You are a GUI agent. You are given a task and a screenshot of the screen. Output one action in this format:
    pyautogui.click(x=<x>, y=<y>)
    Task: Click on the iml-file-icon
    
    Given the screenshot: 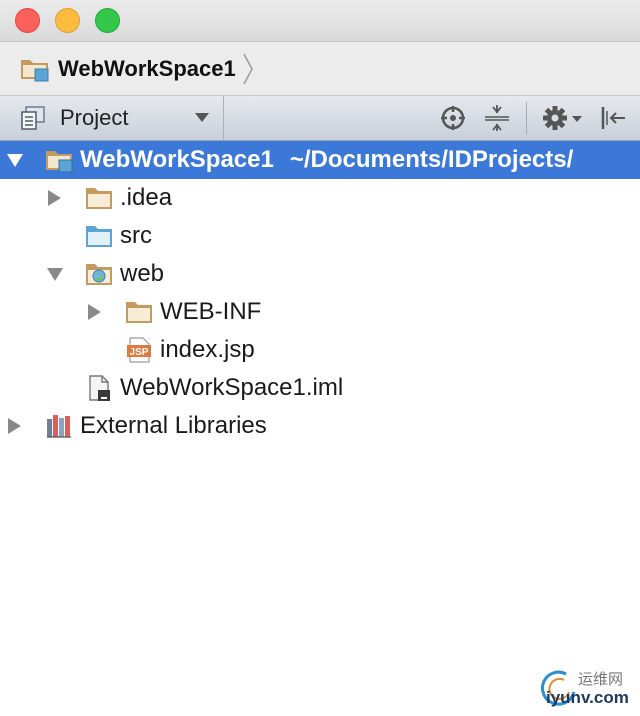 What is the action you would take?
    pyautogui.click(x=99, y=388)
    